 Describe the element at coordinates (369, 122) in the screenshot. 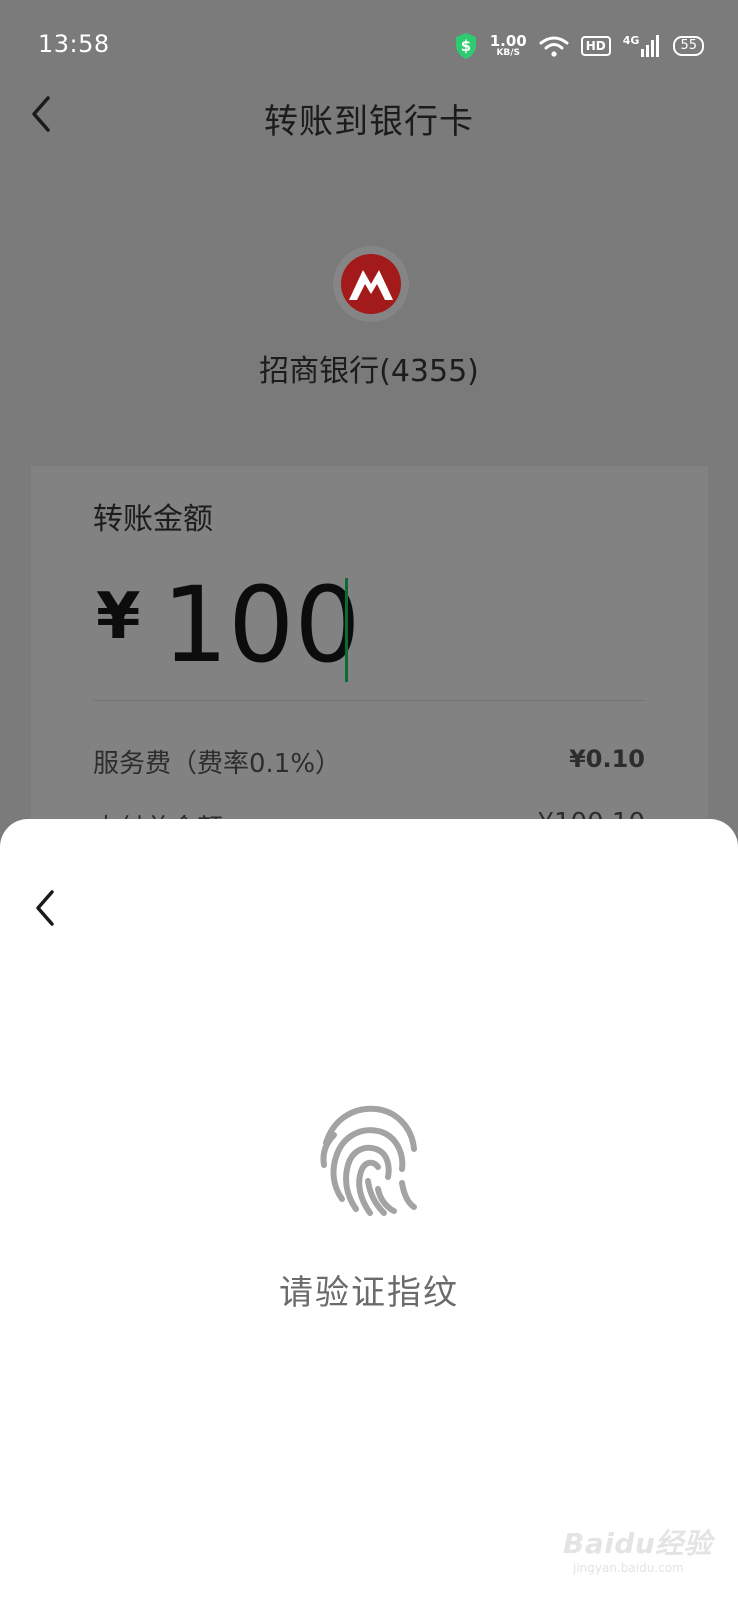

I see `page-title: 转账到银行卡` at that location.